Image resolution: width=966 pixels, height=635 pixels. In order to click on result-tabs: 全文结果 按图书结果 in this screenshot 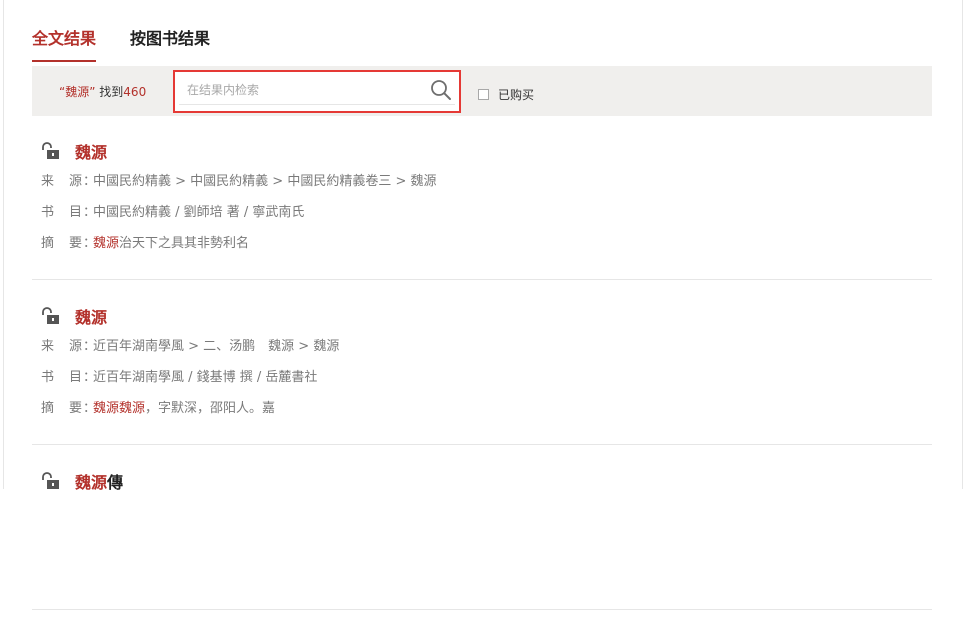, I will do `click(138, 42)`.